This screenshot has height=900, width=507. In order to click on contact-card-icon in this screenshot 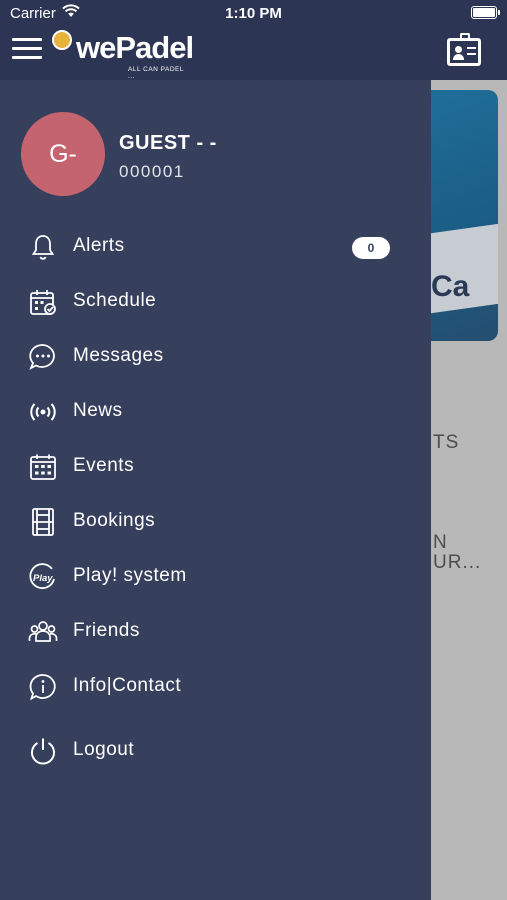, I will do `click(464, 49)`.